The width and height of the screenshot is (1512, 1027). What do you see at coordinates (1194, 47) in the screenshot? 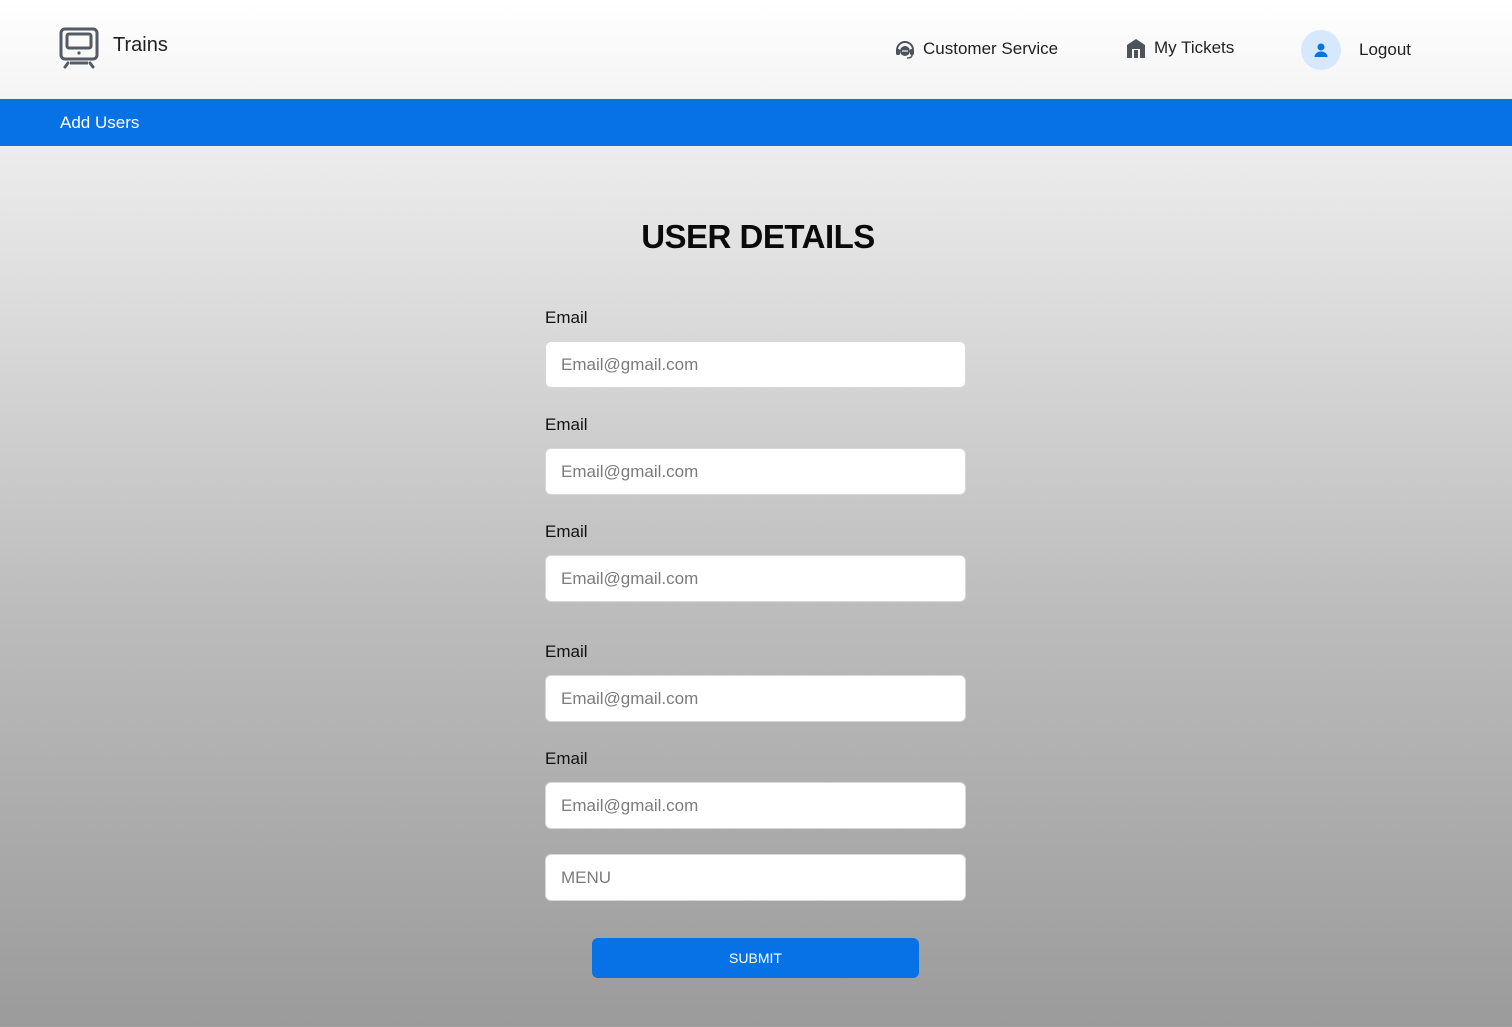
I see `nav-my-tickets-label: My Tickets` at bounding box center [1194, 47].